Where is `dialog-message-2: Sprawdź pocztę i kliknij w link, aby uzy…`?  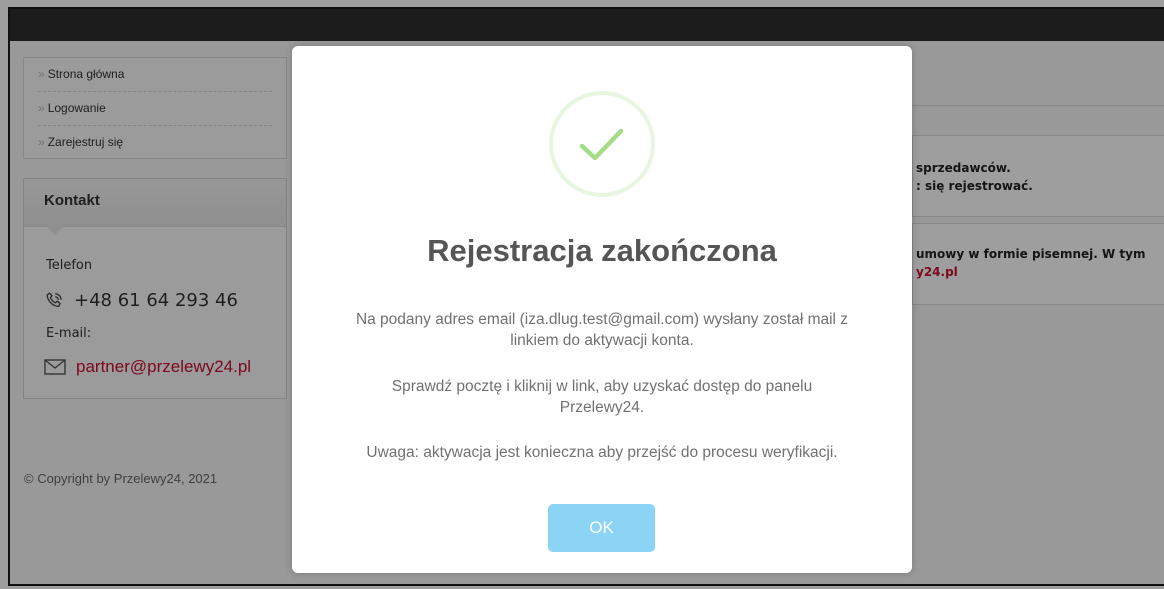
dialog-message-2: Sprawdź pocztę i kliknij w link, aby uzy… is located at coordinates (602, 397).